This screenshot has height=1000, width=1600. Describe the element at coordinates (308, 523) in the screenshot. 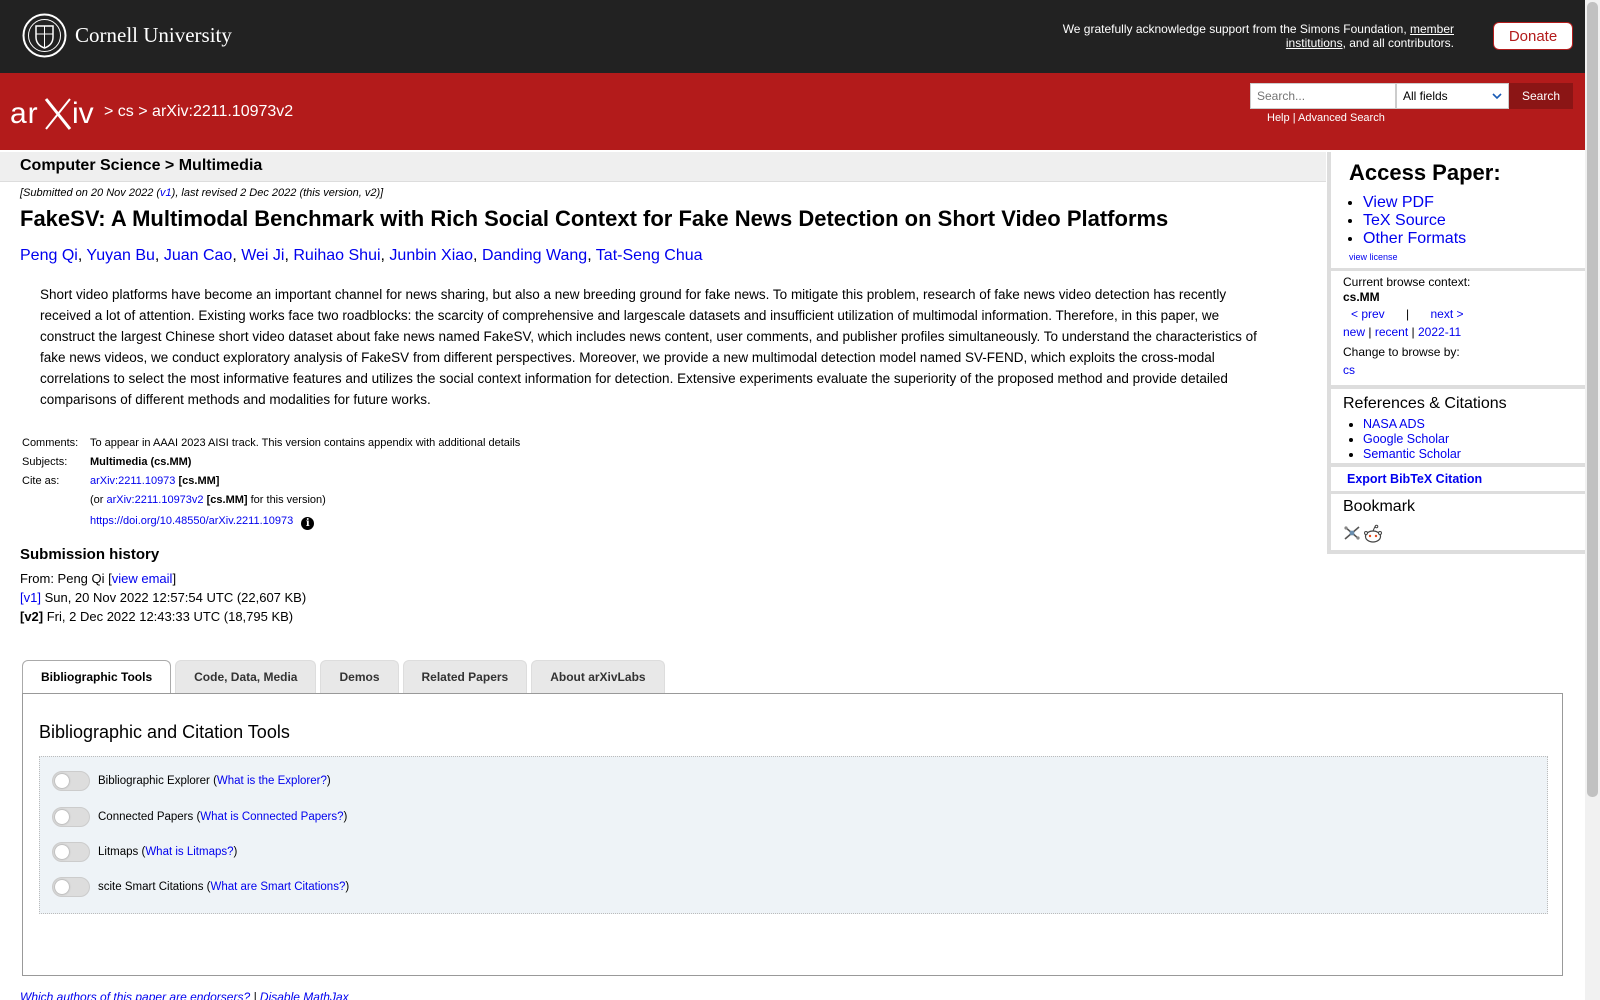

I see `info-icon: i` at that location.